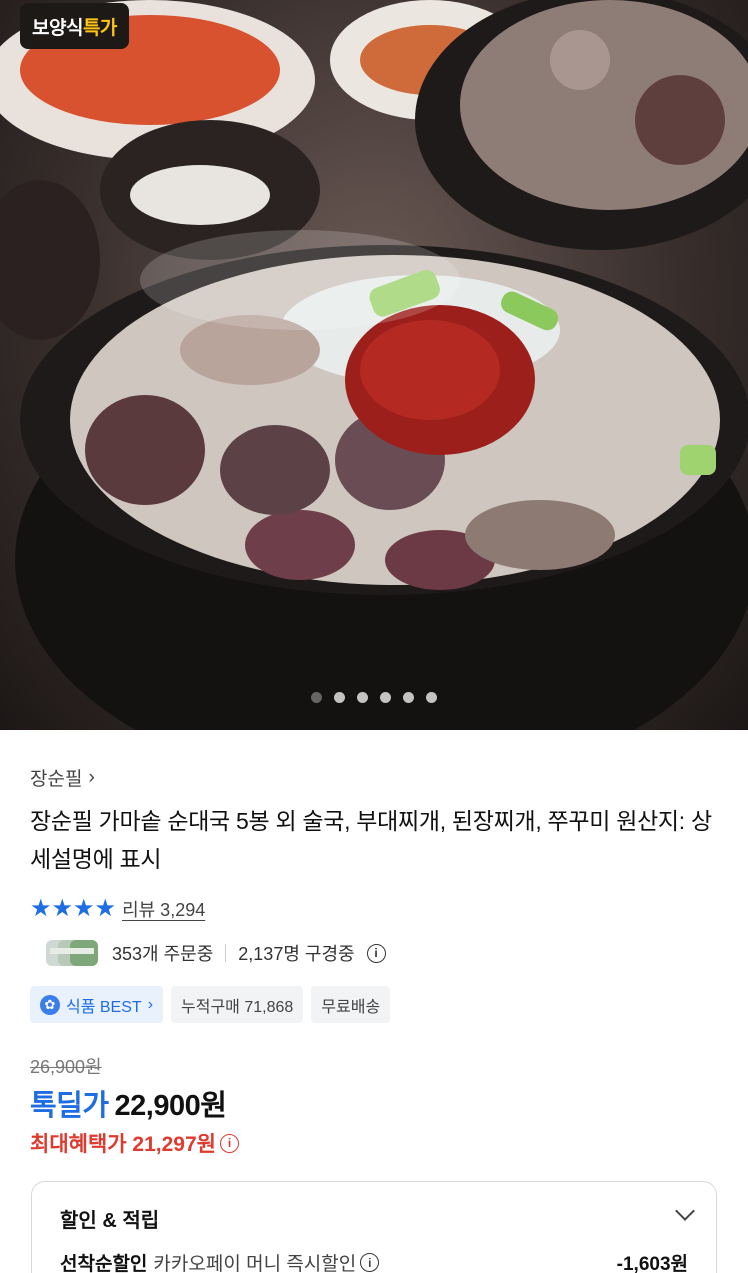 Image resolution: width=748 pixels, height=1273 pixels. I want to click on original-price: 26,900원, so click(66, 1067).